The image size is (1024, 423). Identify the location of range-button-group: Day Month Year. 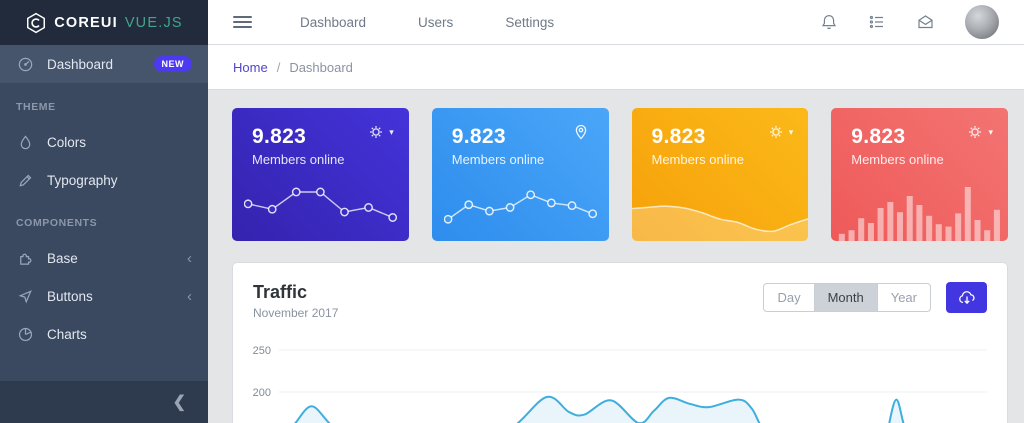
(847, 297).